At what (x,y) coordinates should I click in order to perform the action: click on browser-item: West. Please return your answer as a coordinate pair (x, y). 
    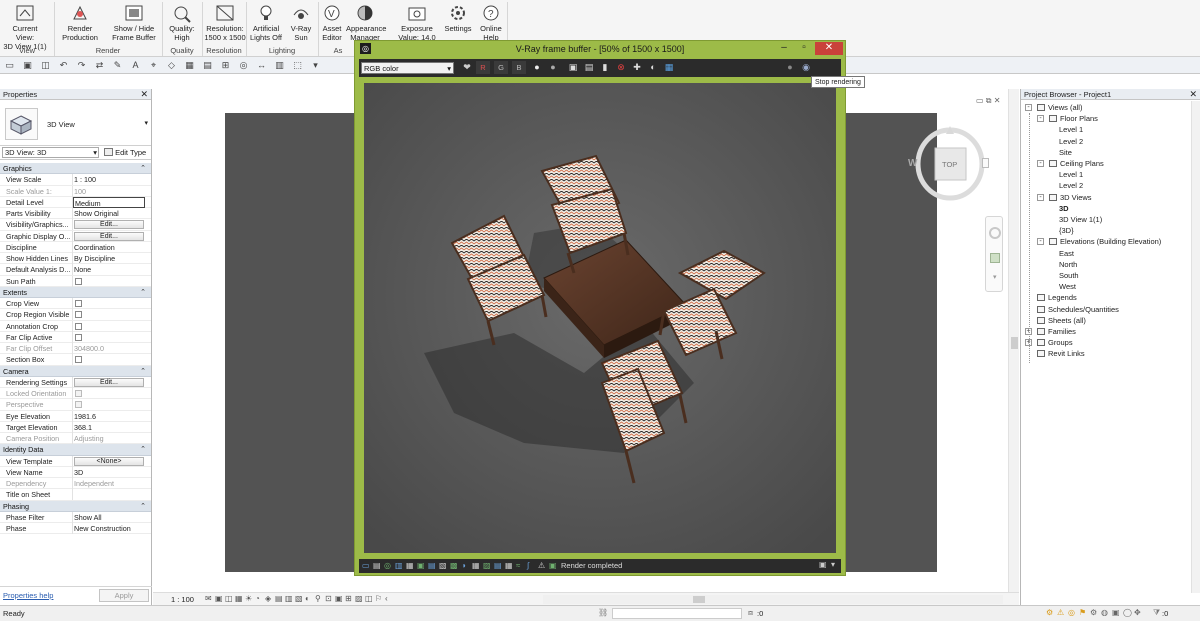
    Looking at the image, I should click on (1067, 286).